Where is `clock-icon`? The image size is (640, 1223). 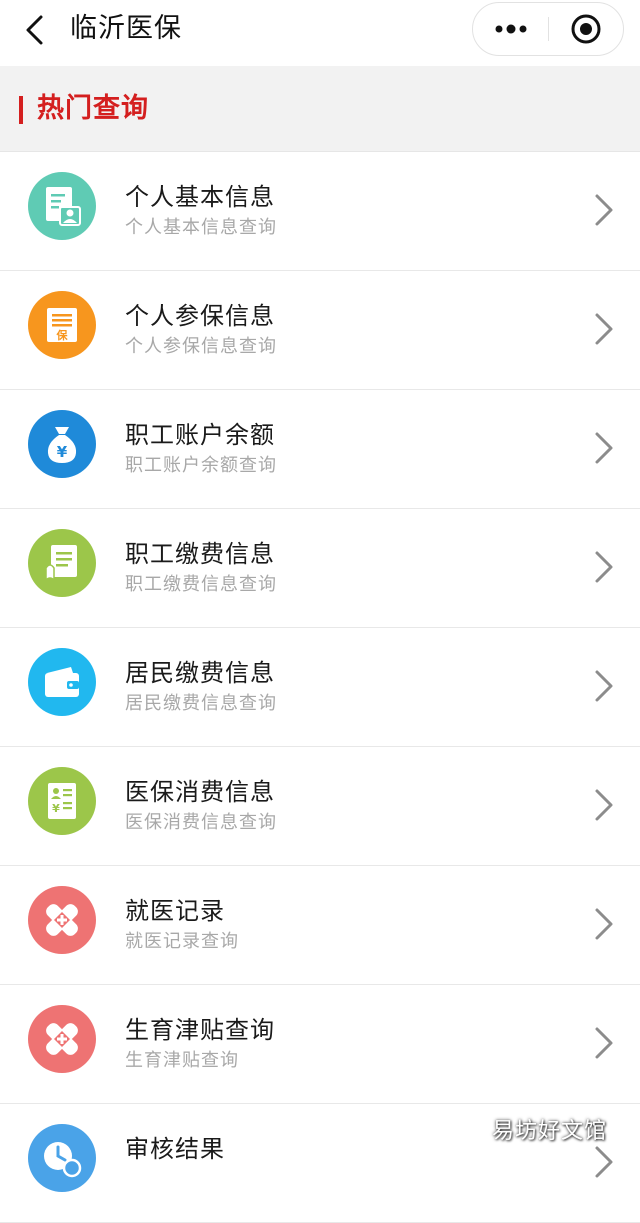 clock-icon is located at coordinates (62, 1158).